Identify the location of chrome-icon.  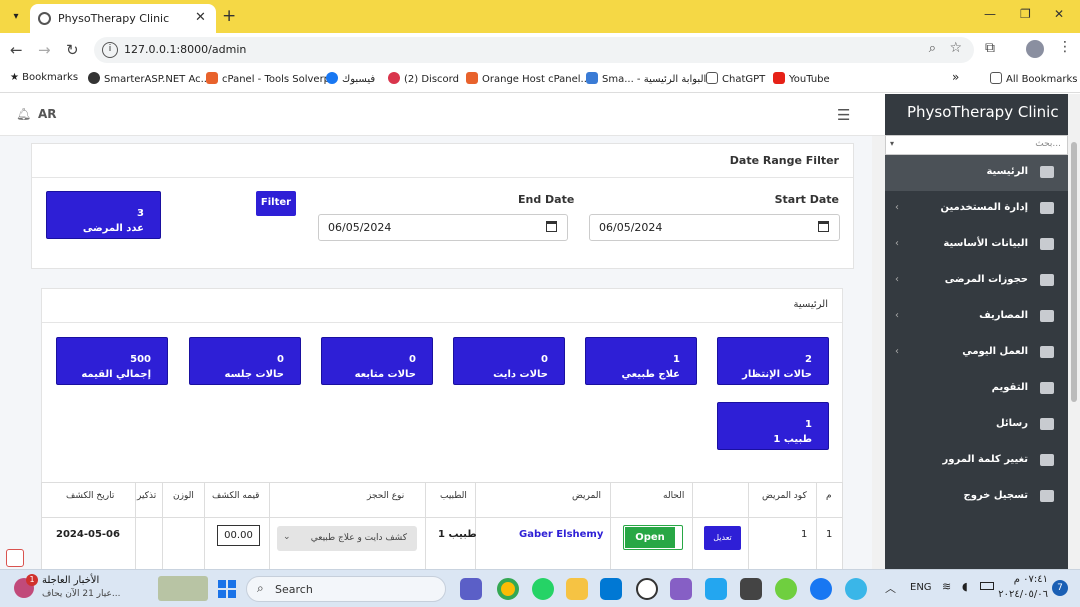
(508, 589).